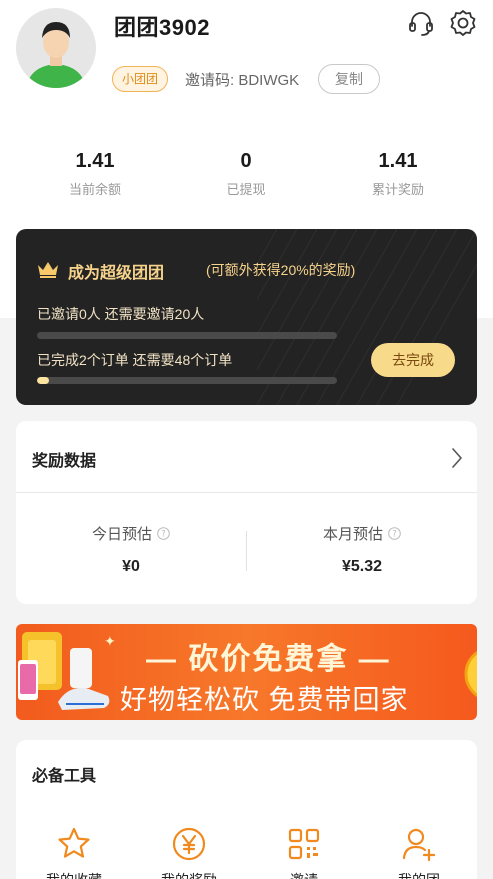 This screenshot has width=493, height=879. Describe the element at coordinates (281, 270) in the screenshot. I see `promo-subtitle: (可额外获得20%的奖励)` at that location.